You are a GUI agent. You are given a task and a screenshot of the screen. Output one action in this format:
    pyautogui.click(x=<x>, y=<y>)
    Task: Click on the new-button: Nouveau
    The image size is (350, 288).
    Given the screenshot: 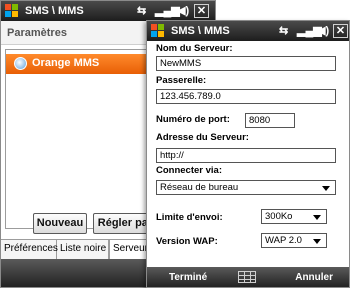 What is the action you would take?
    pyautogui.click(x=60, y=223)
    